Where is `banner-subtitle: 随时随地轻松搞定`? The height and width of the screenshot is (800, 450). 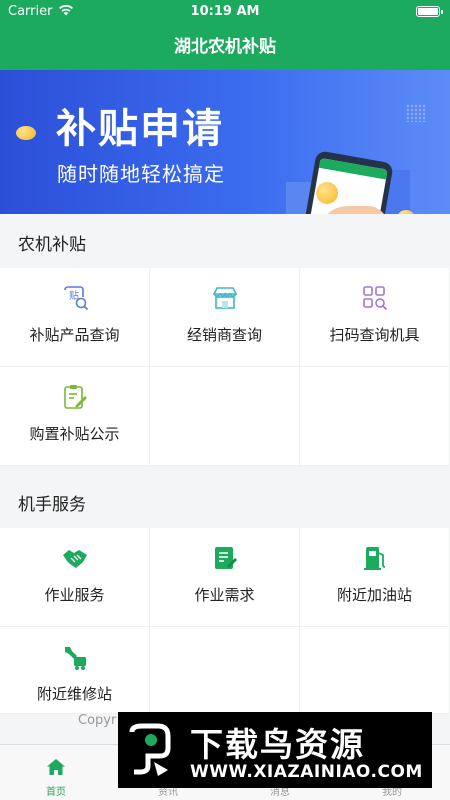
banner-subtitle: 随时随地轻松搞定 is located at coordinates (141, 174).